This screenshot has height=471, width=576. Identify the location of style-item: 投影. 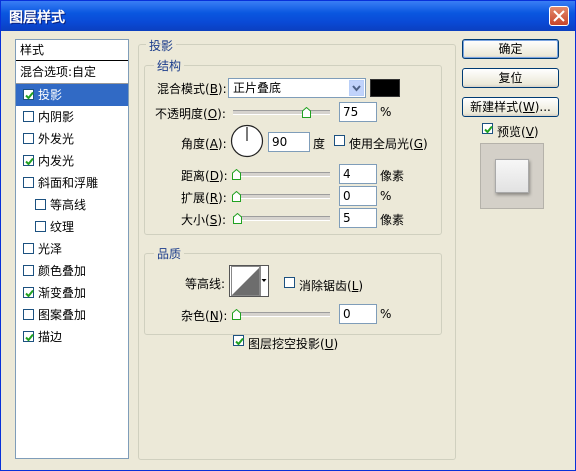
(72, 95).